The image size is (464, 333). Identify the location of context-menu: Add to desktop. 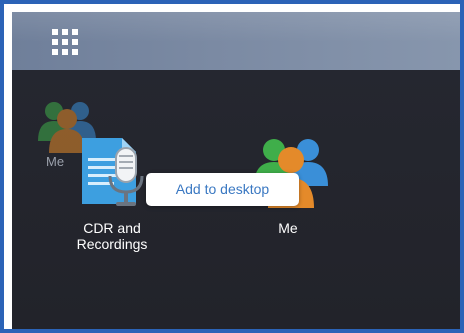
(222, 189).